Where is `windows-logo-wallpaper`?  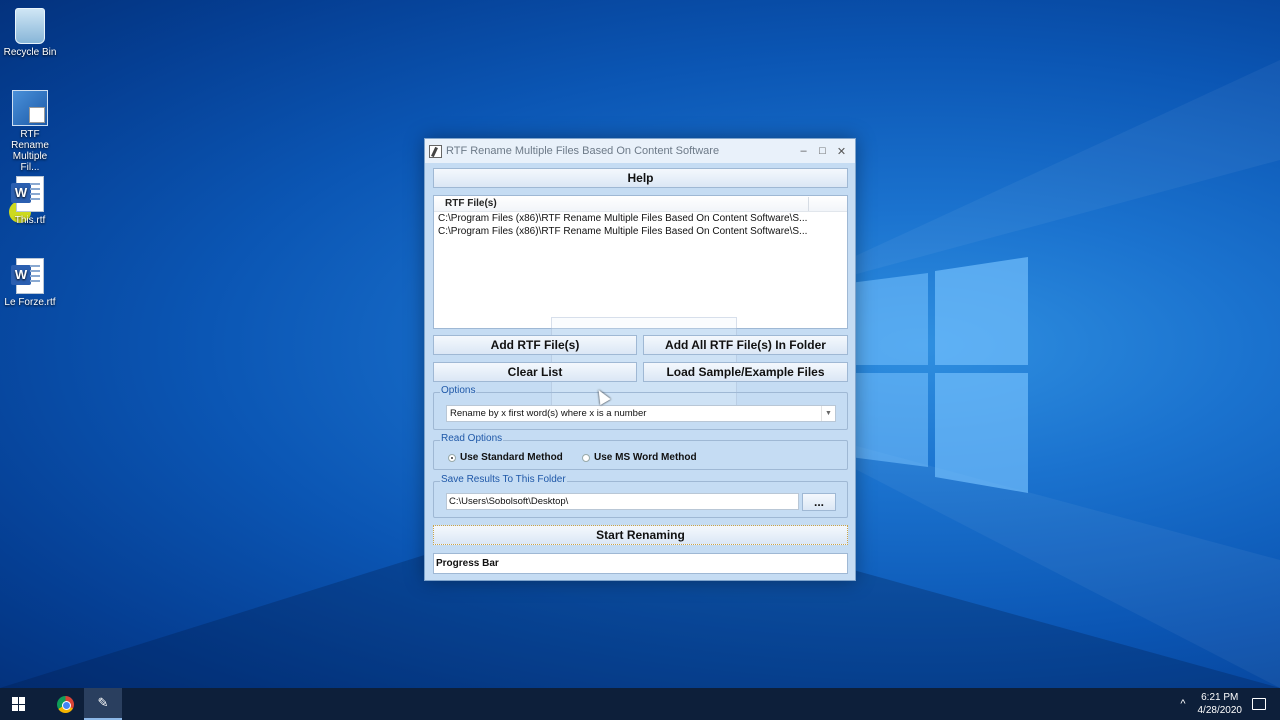 windows-logo-wallpaper is located at coordinates (940, 375).